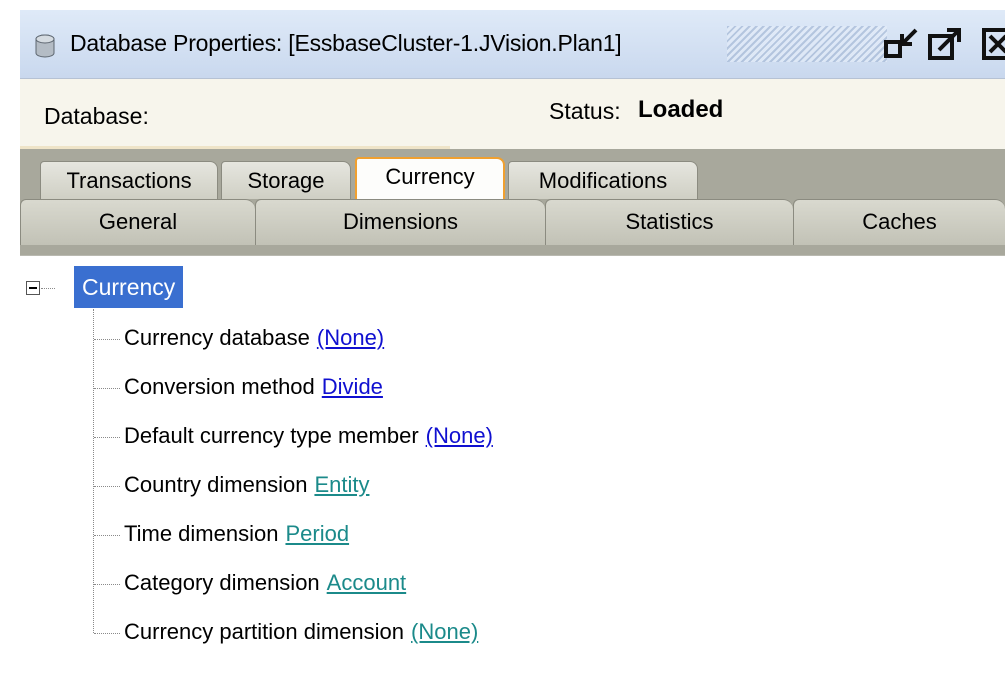  Describe the element at coordinates (217, 337) in the screenshot. I see `tree-item-label: Currency database` at that location.